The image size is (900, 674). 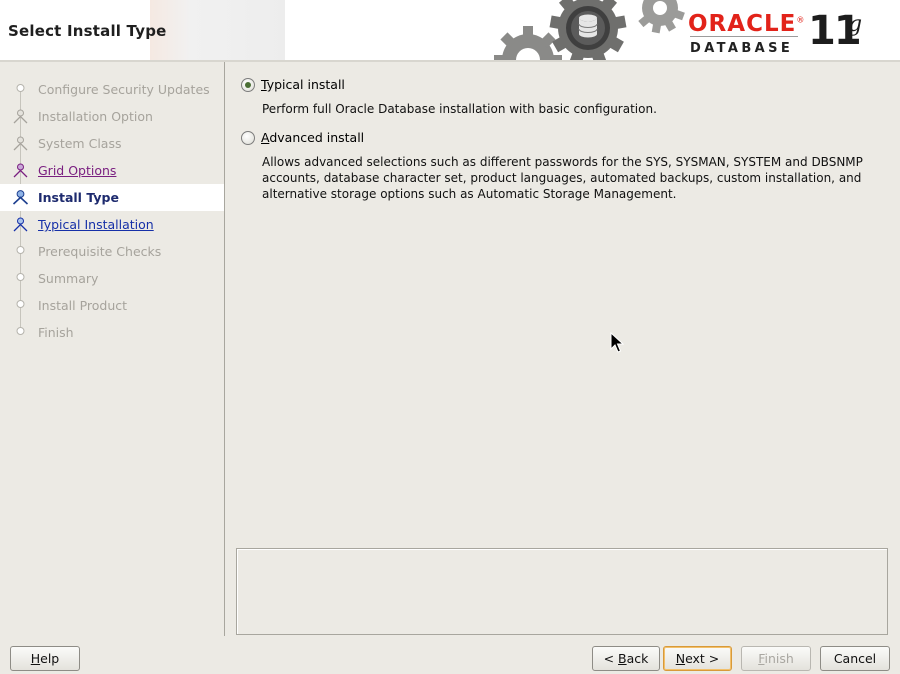 I want to click on step-install-type: Install Type, so click(x=112, y=197).